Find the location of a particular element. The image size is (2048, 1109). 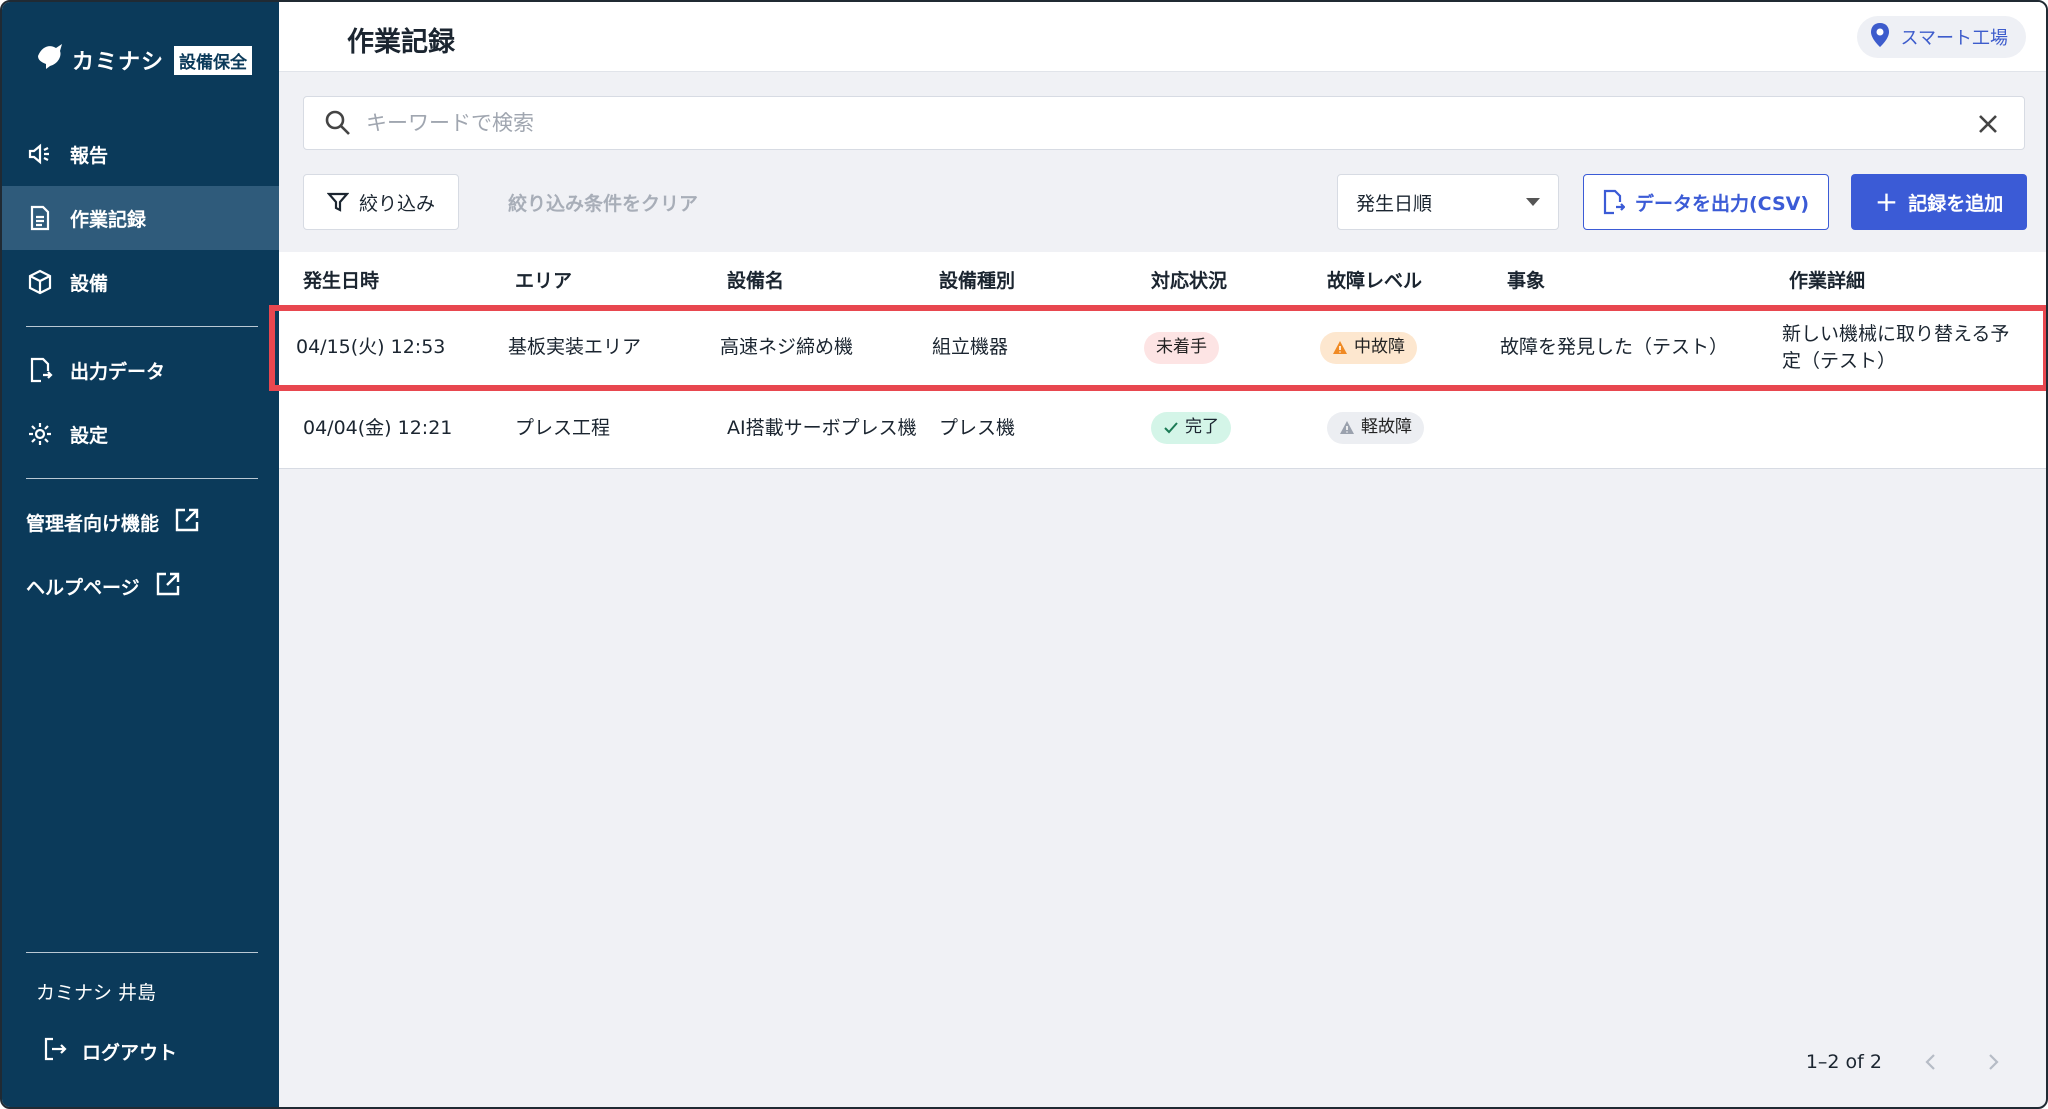

filter-icon is located at coordinates (337, 202).